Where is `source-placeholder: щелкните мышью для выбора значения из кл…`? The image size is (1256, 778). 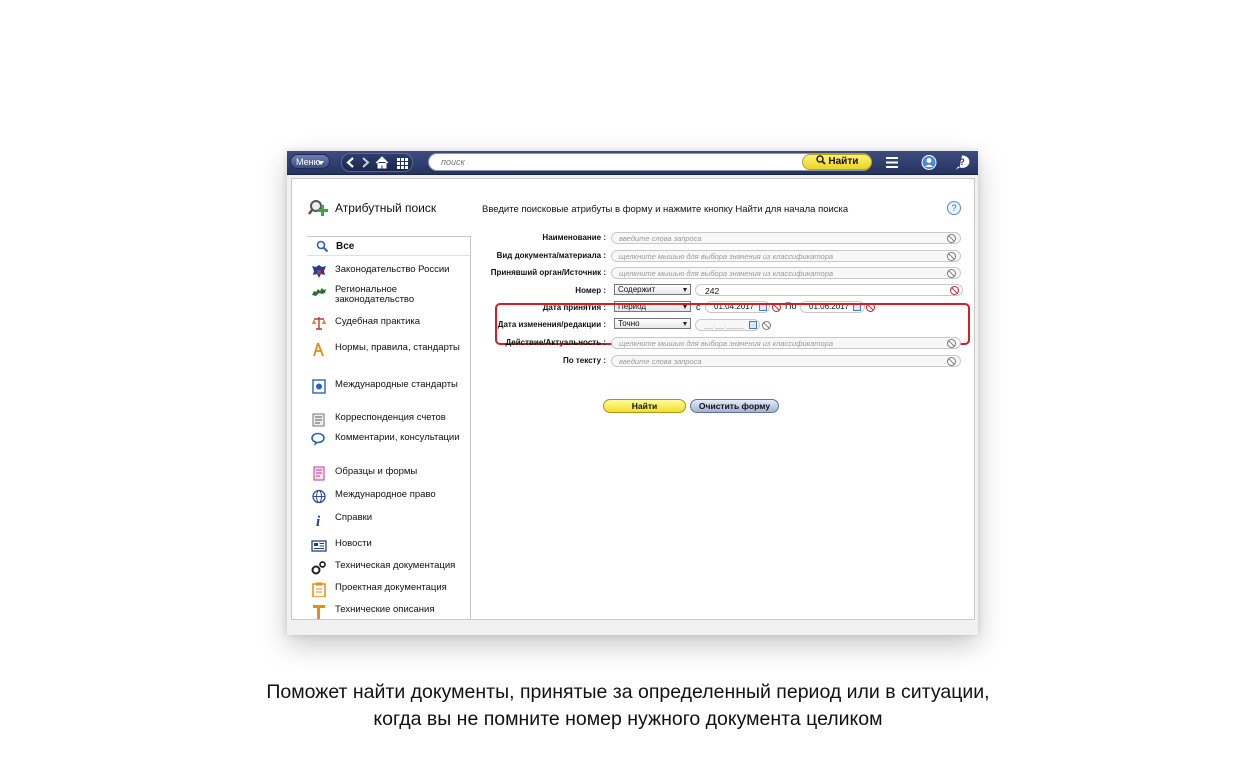
source-placeholder: щелкните мышью для выбора значения из кл… is located at coordinates (726, 273).